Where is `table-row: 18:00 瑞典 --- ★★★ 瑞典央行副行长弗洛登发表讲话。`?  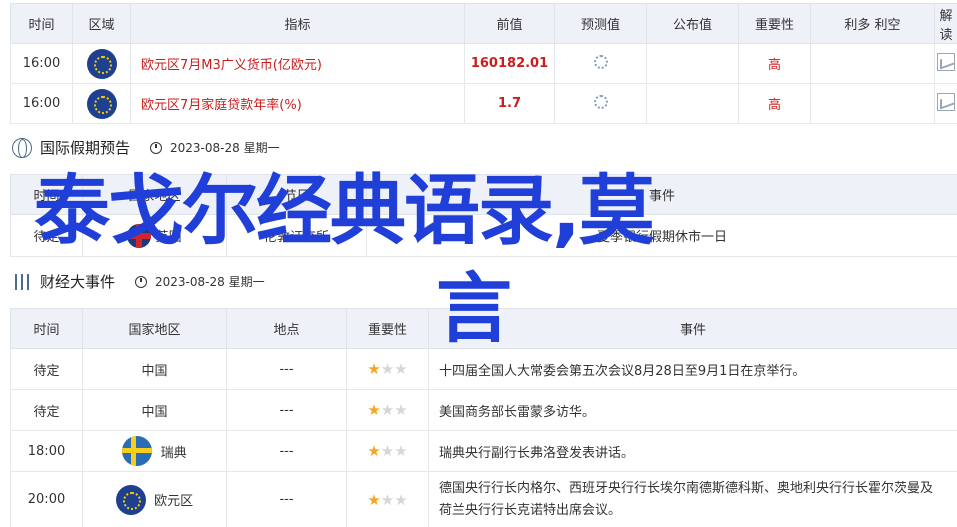 table-row: 18:00 瑞典 --- ★★★ 瑞典央行副行长弗洛登发表讲话。 is located at coordinates (483, 451).